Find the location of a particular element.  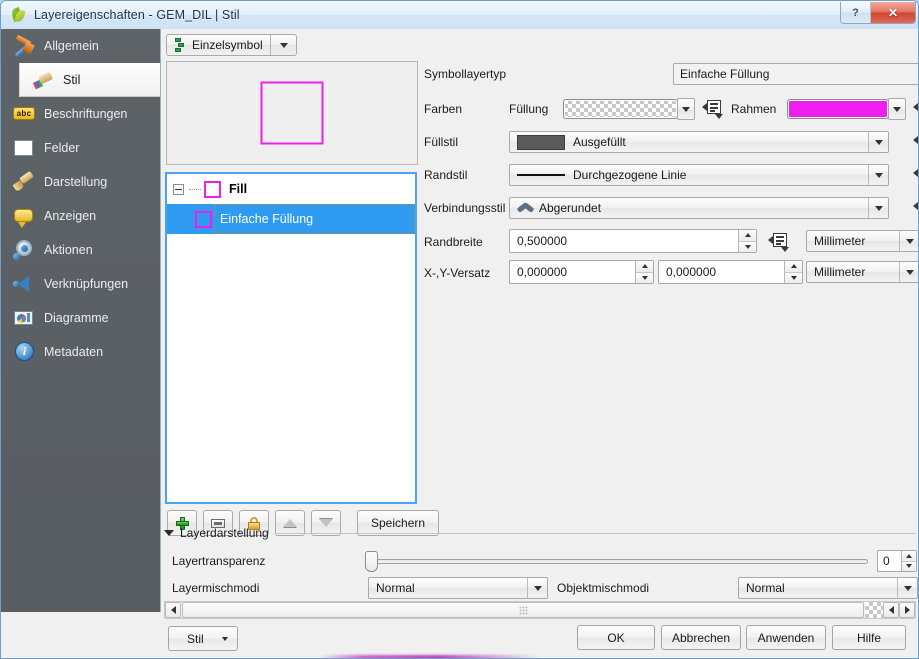

scroll-left-icon is located at coordinates (173, 610).